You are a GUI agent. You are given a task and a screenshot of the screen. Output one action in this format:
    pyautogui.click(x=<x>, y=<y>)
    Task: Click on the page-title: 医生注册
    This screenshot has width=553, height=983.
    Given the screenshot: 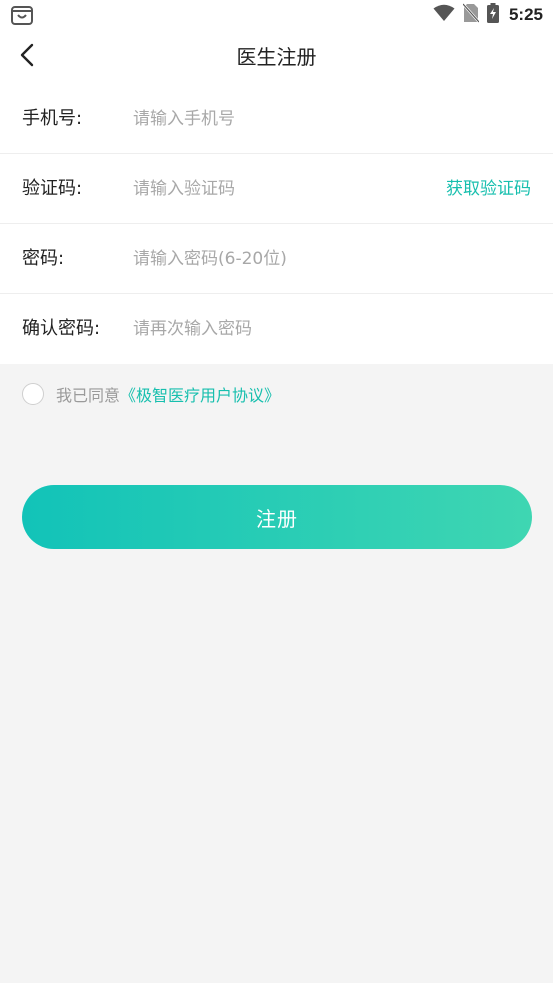 What is the action you would take?
    pyautogui.click(x=276, y=57)
    